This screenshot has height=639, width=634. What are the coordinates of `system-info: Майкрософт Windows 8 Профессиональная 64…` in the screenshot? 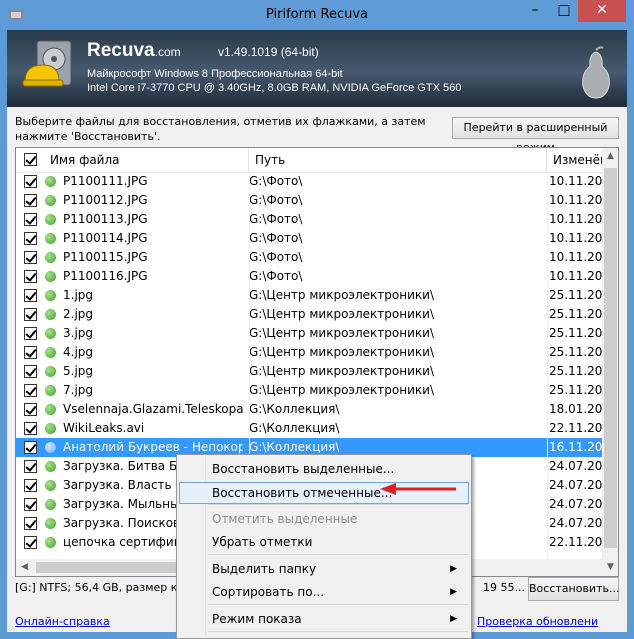 It's located at (274, 81).